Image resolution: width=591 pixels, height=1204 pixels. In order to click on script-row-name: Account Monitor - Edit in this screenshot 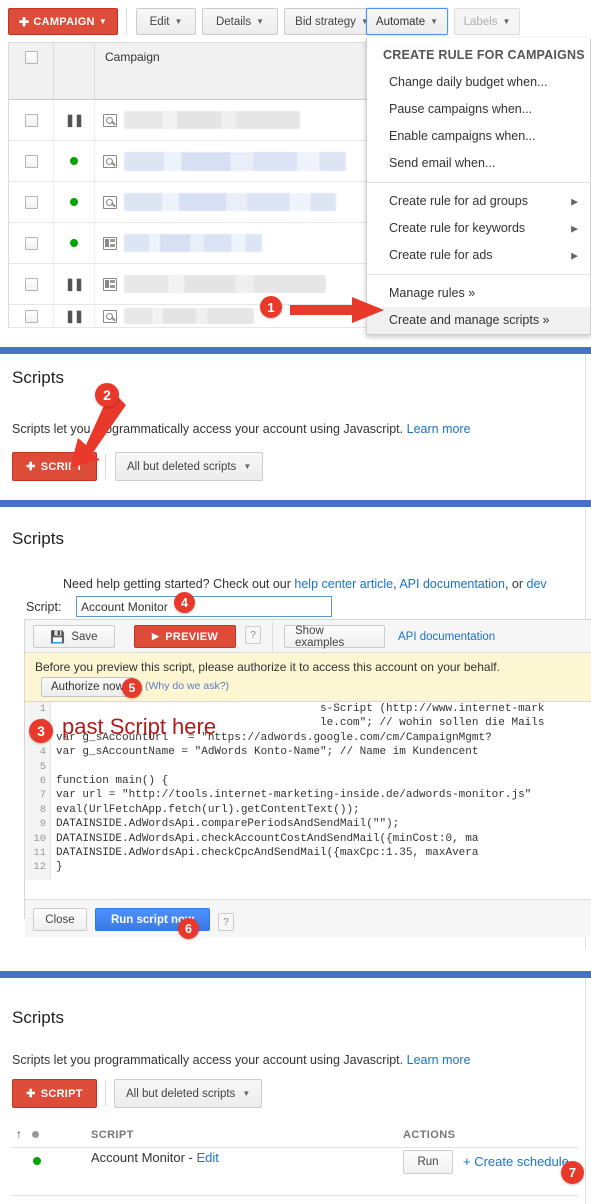, I will do `click(155, 1157)`.